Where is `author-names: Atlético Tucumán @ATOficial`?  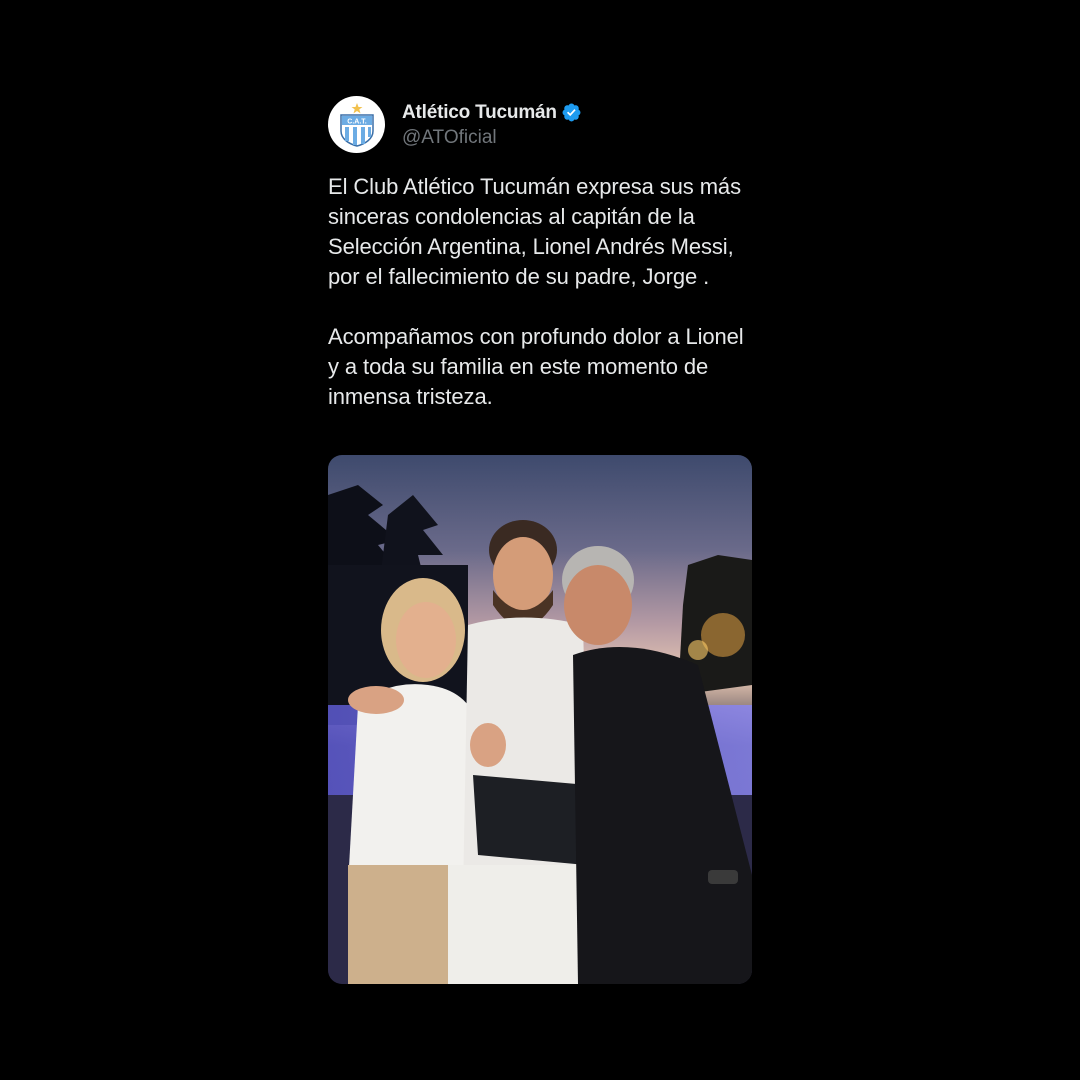
author-names: Atlético Tucumán @ATOficial is located at coordinates (492, 124).